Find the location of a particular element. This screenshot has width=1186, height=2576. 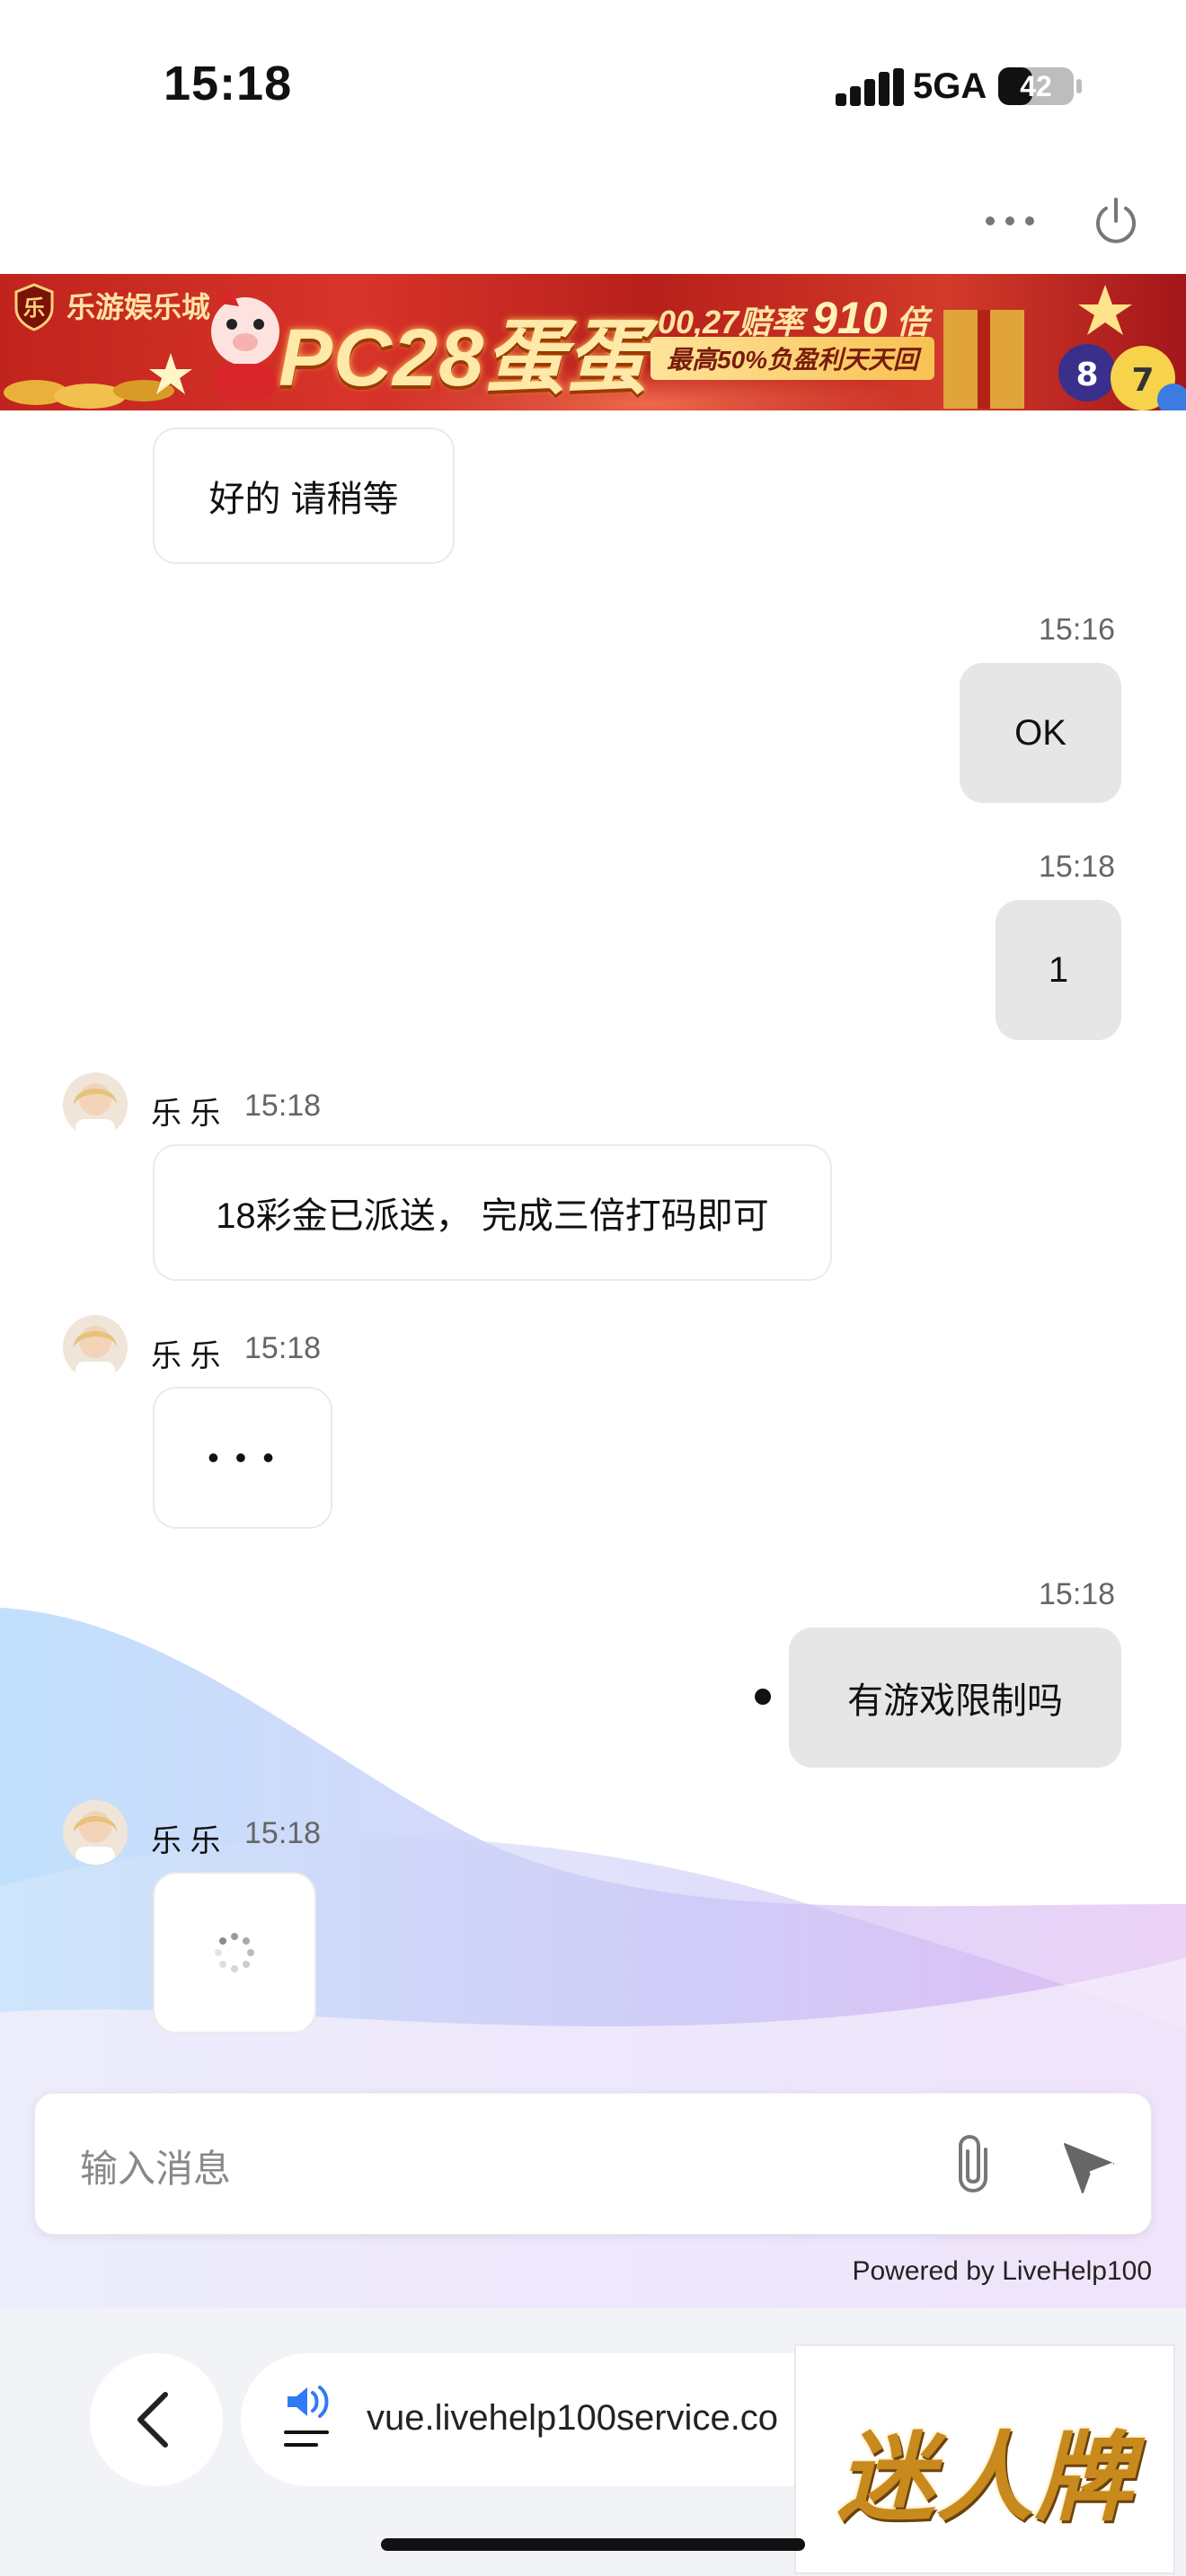

back-button is located at coordinates (156, 2419).